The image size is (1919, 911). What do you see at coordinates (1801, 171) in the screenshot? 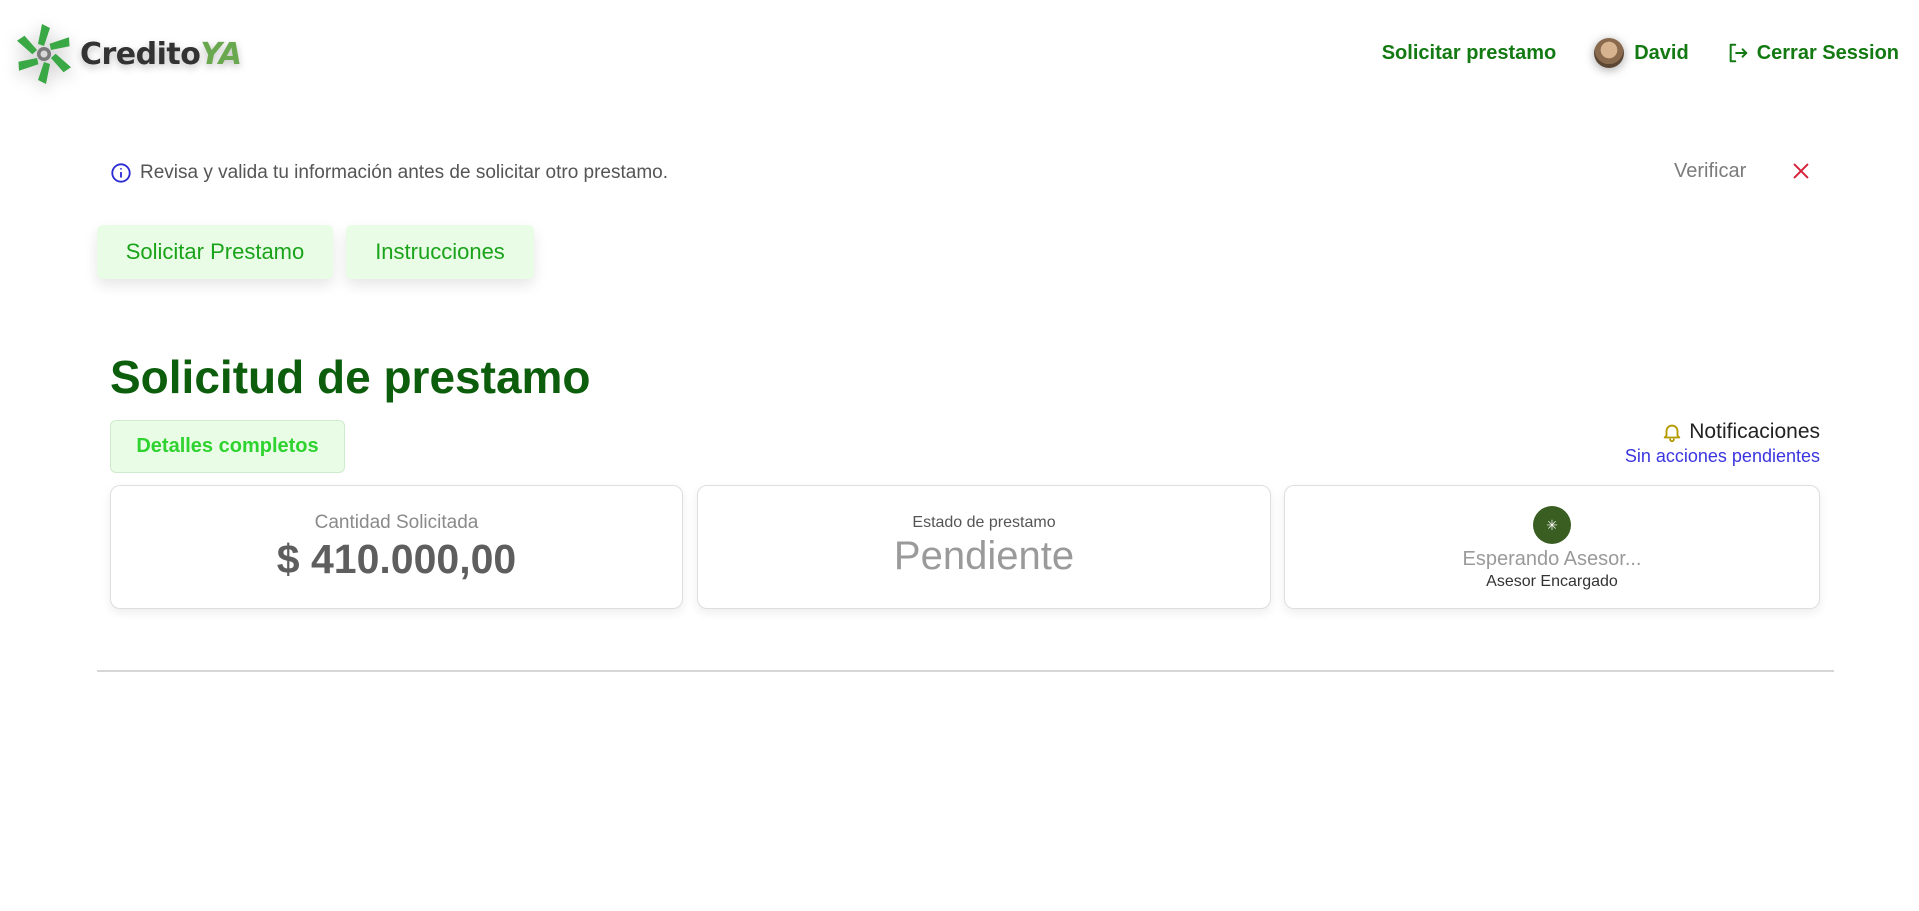
I see `close-icon` at bounding box center [1801, 171].